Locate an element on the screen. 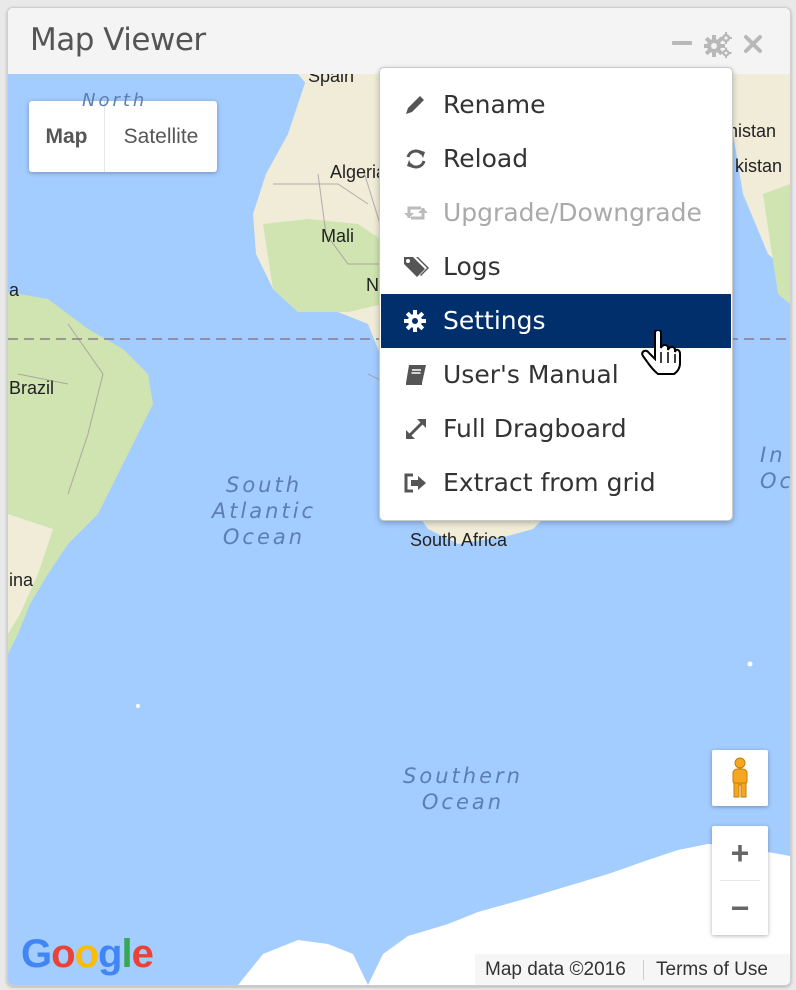  pegman-icon is located at coordinates (740, 777).